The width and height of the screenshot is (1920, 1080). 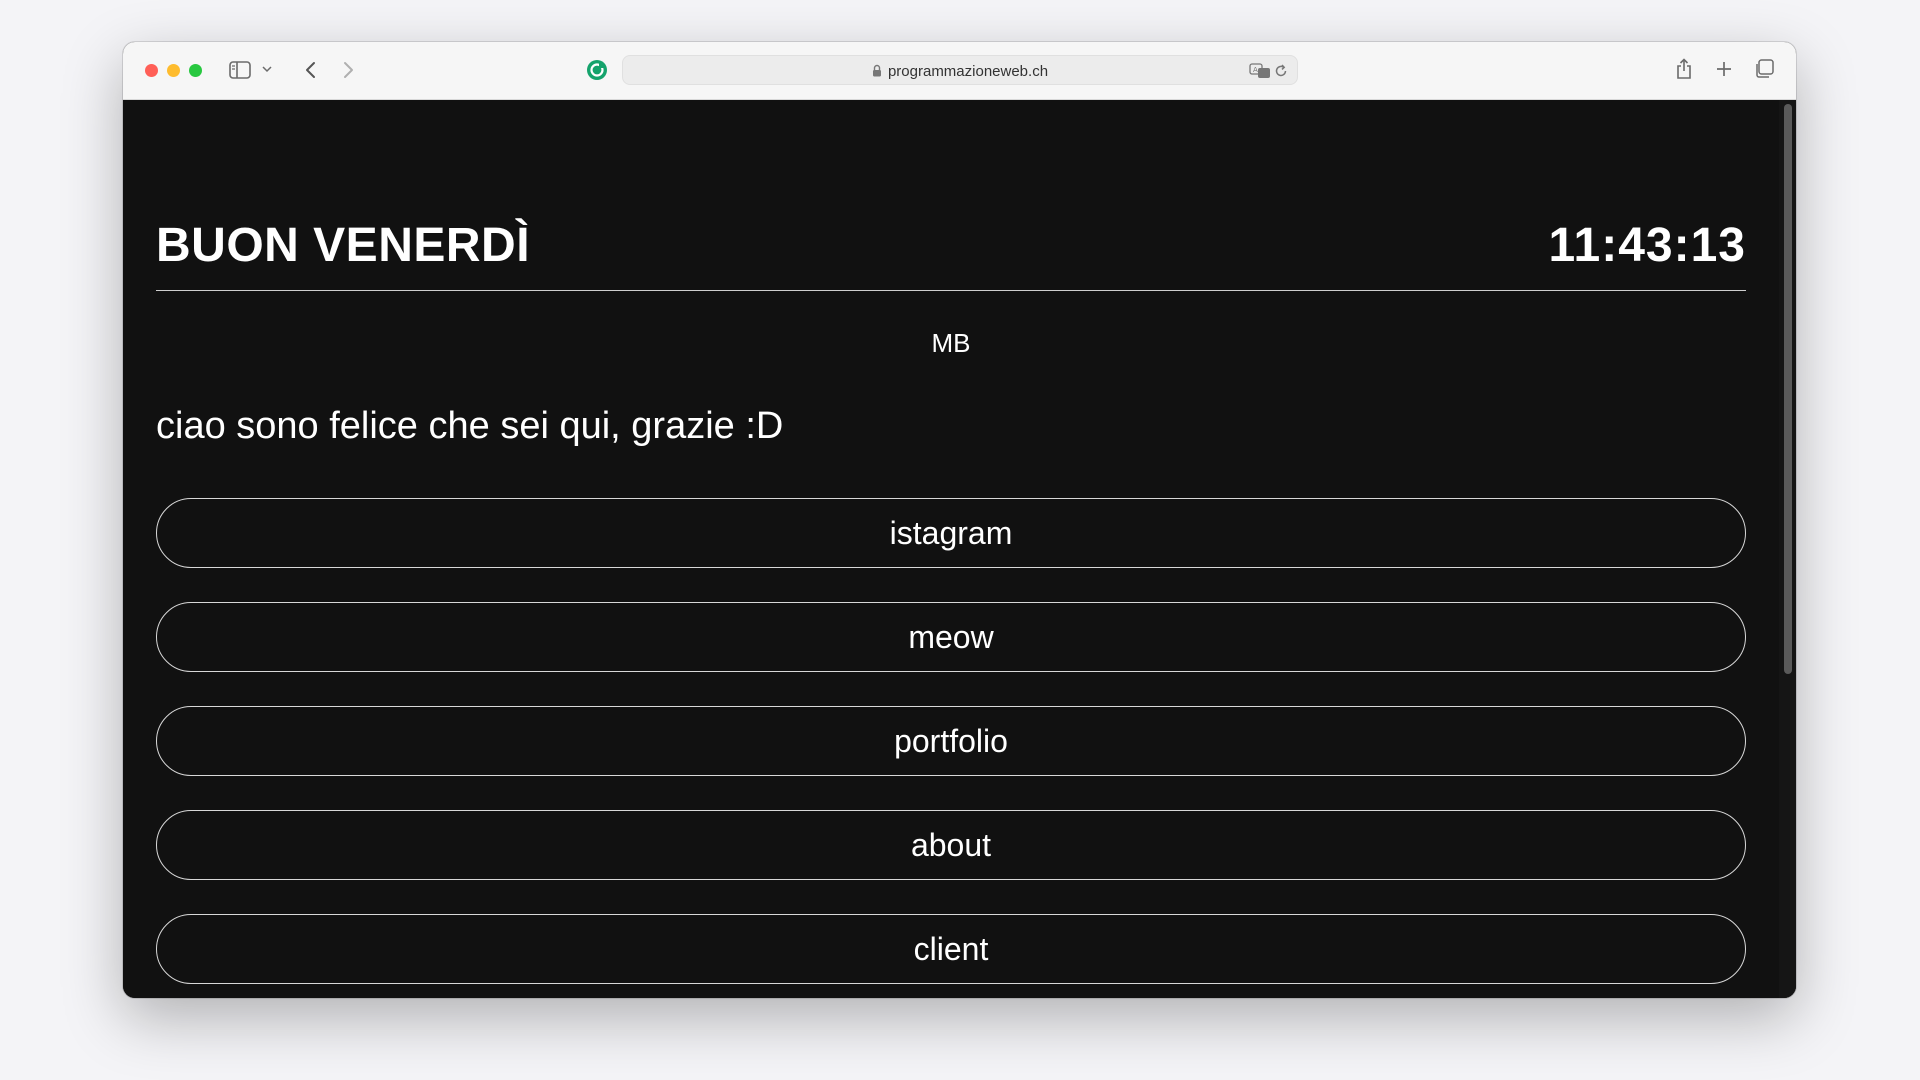 I want to click on scrollbar-track, so click(x=1787, y=549).